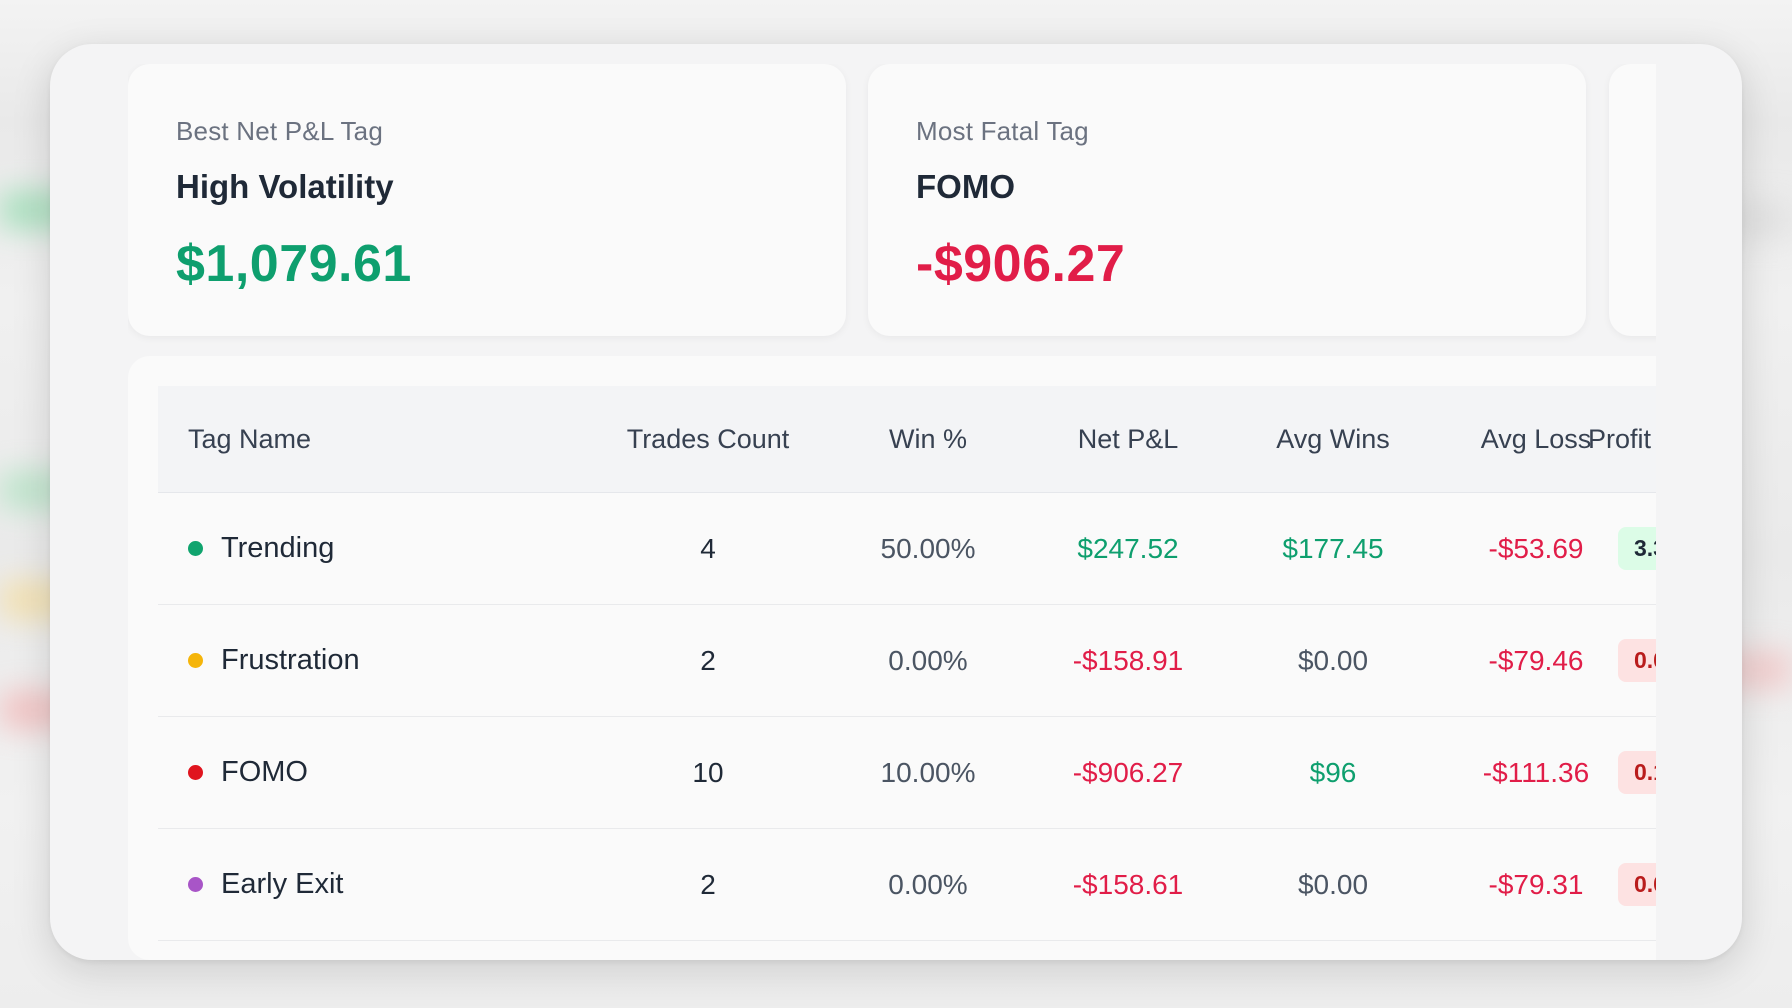 This screenshot has width=1792, height=1008. Describe the element at coordinates (264, 772) in the screenshot. I see `tag-name: FOMO` at that location.